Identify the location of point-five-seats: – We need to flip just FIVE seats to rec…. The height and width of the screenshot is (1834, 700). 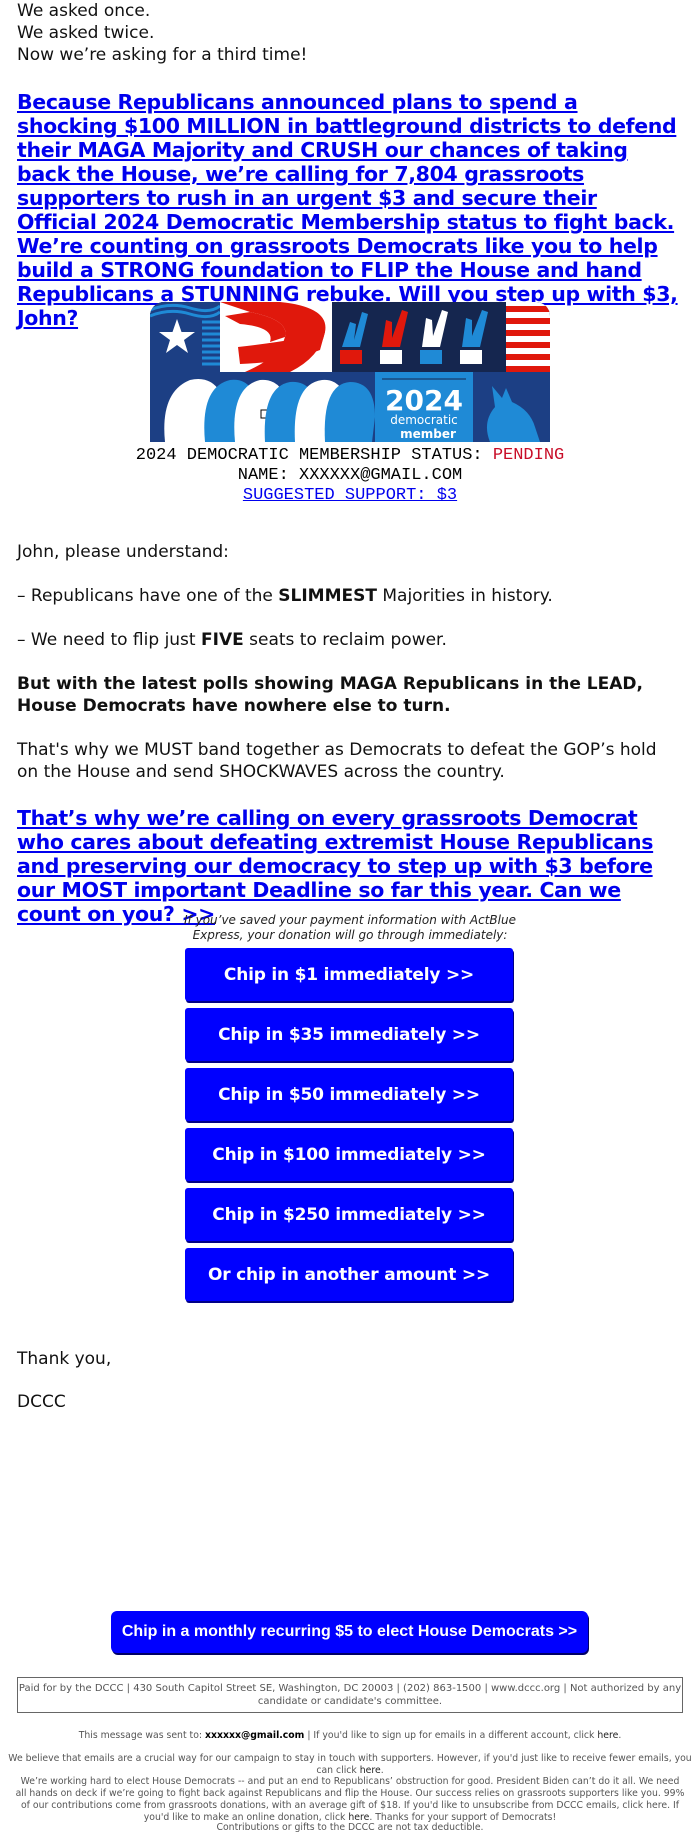
(350, 640).